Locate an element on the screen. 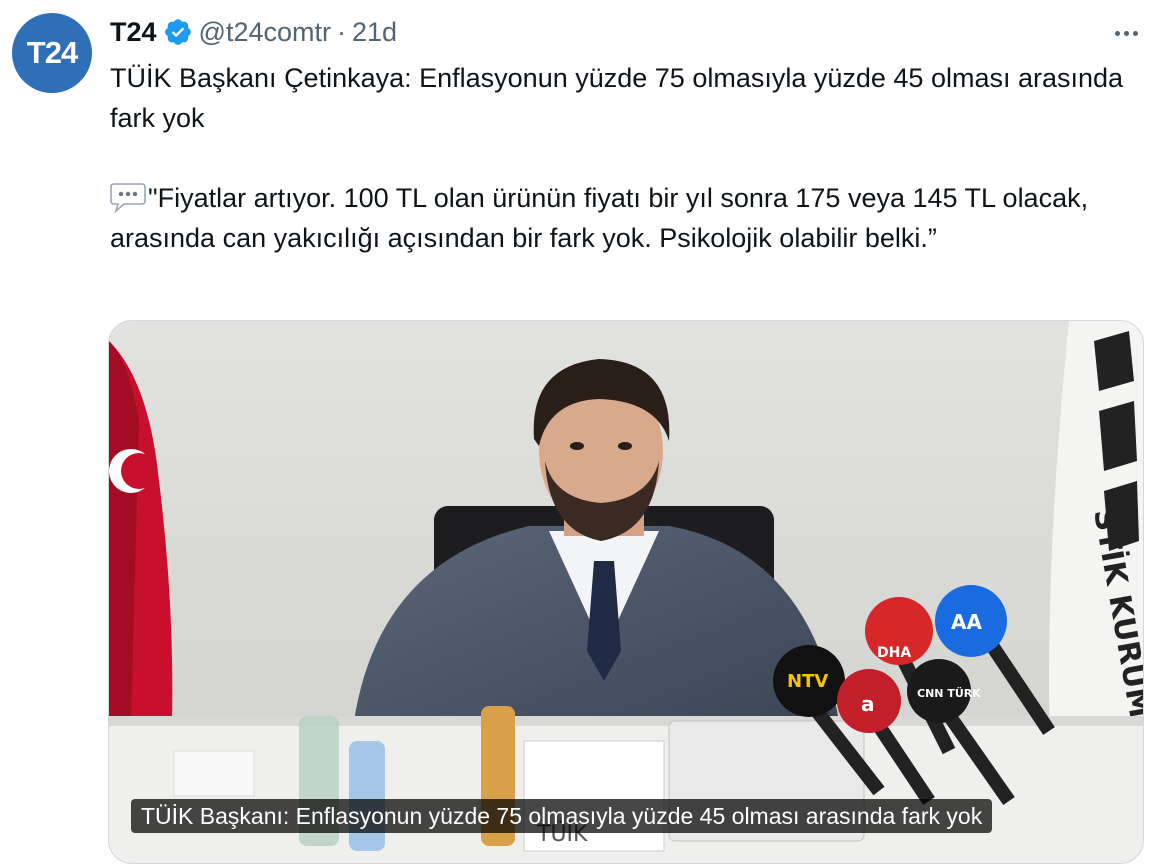  mic-label-ntv: NTV is located at coordinates (807, 681).